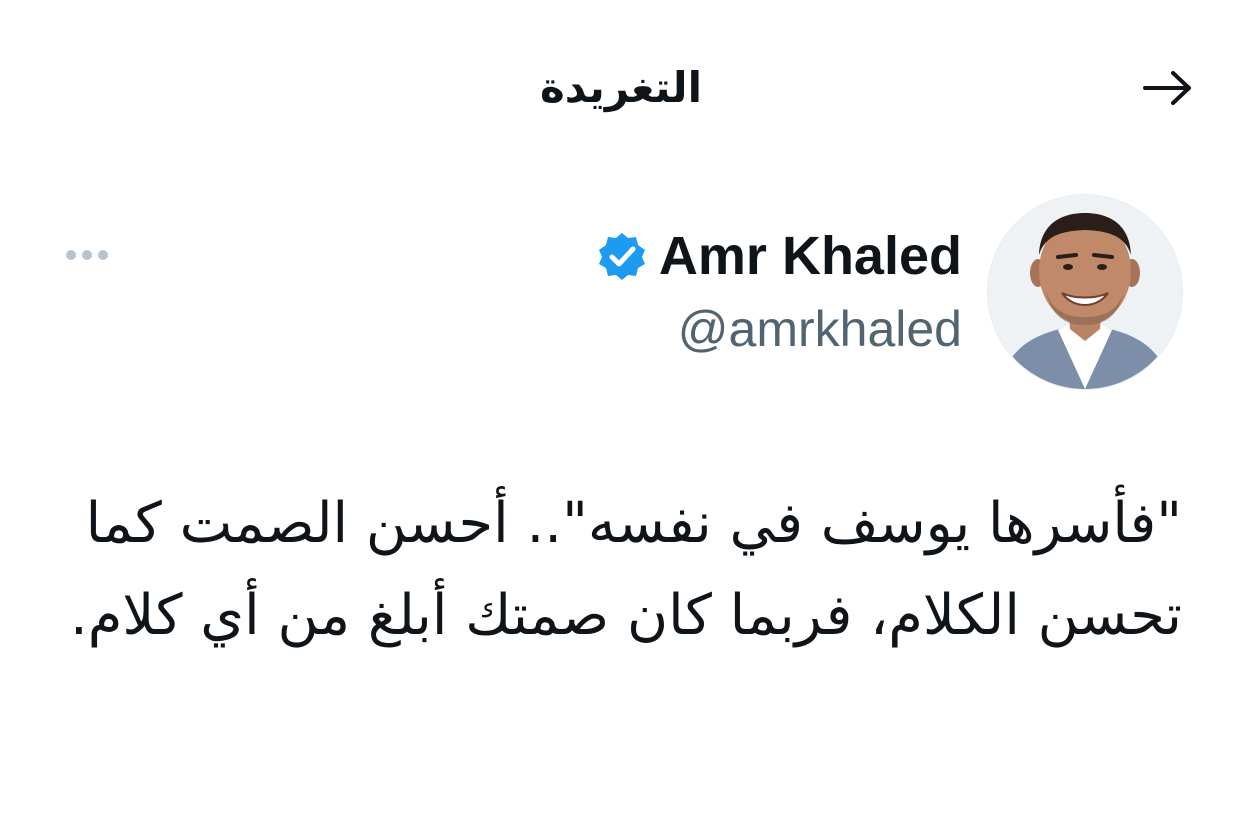  Describe the element at coordinates (691, 329) in the screenshot. I see `author-handle: @amrkhaled` at that location.